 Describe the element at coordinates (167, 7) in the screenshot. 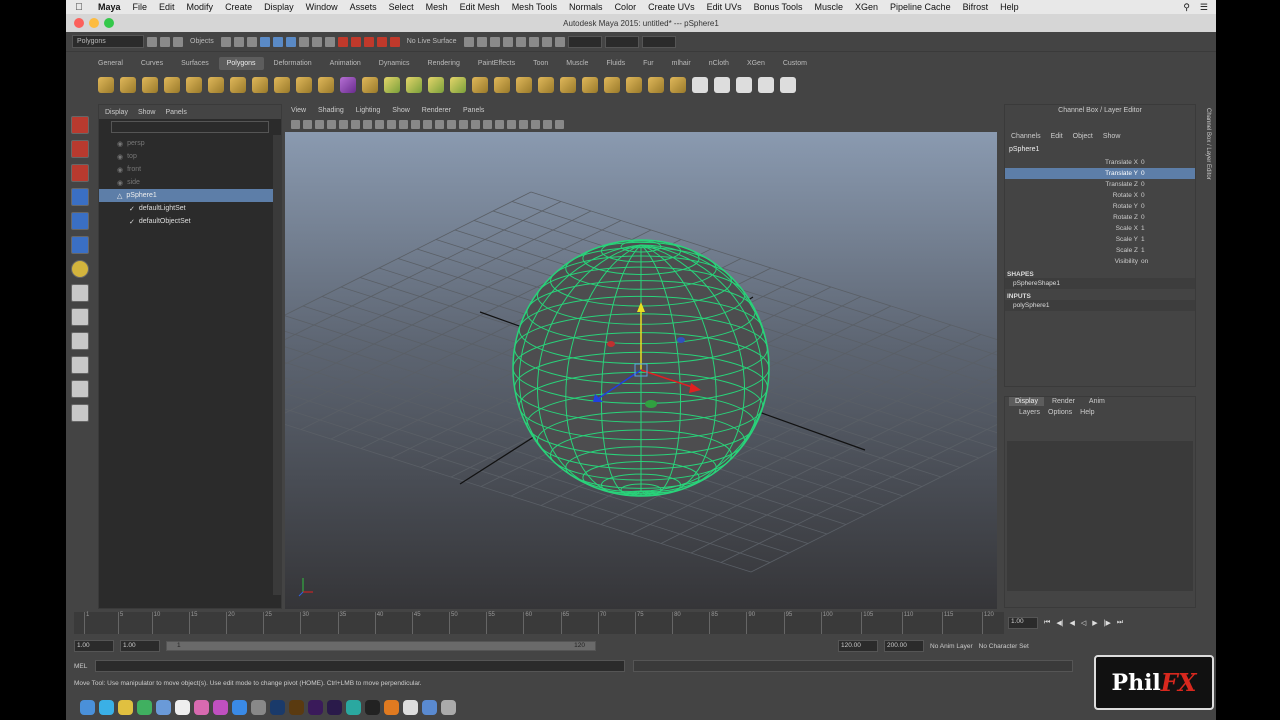

I see `menu-edit: Edit` at that location.